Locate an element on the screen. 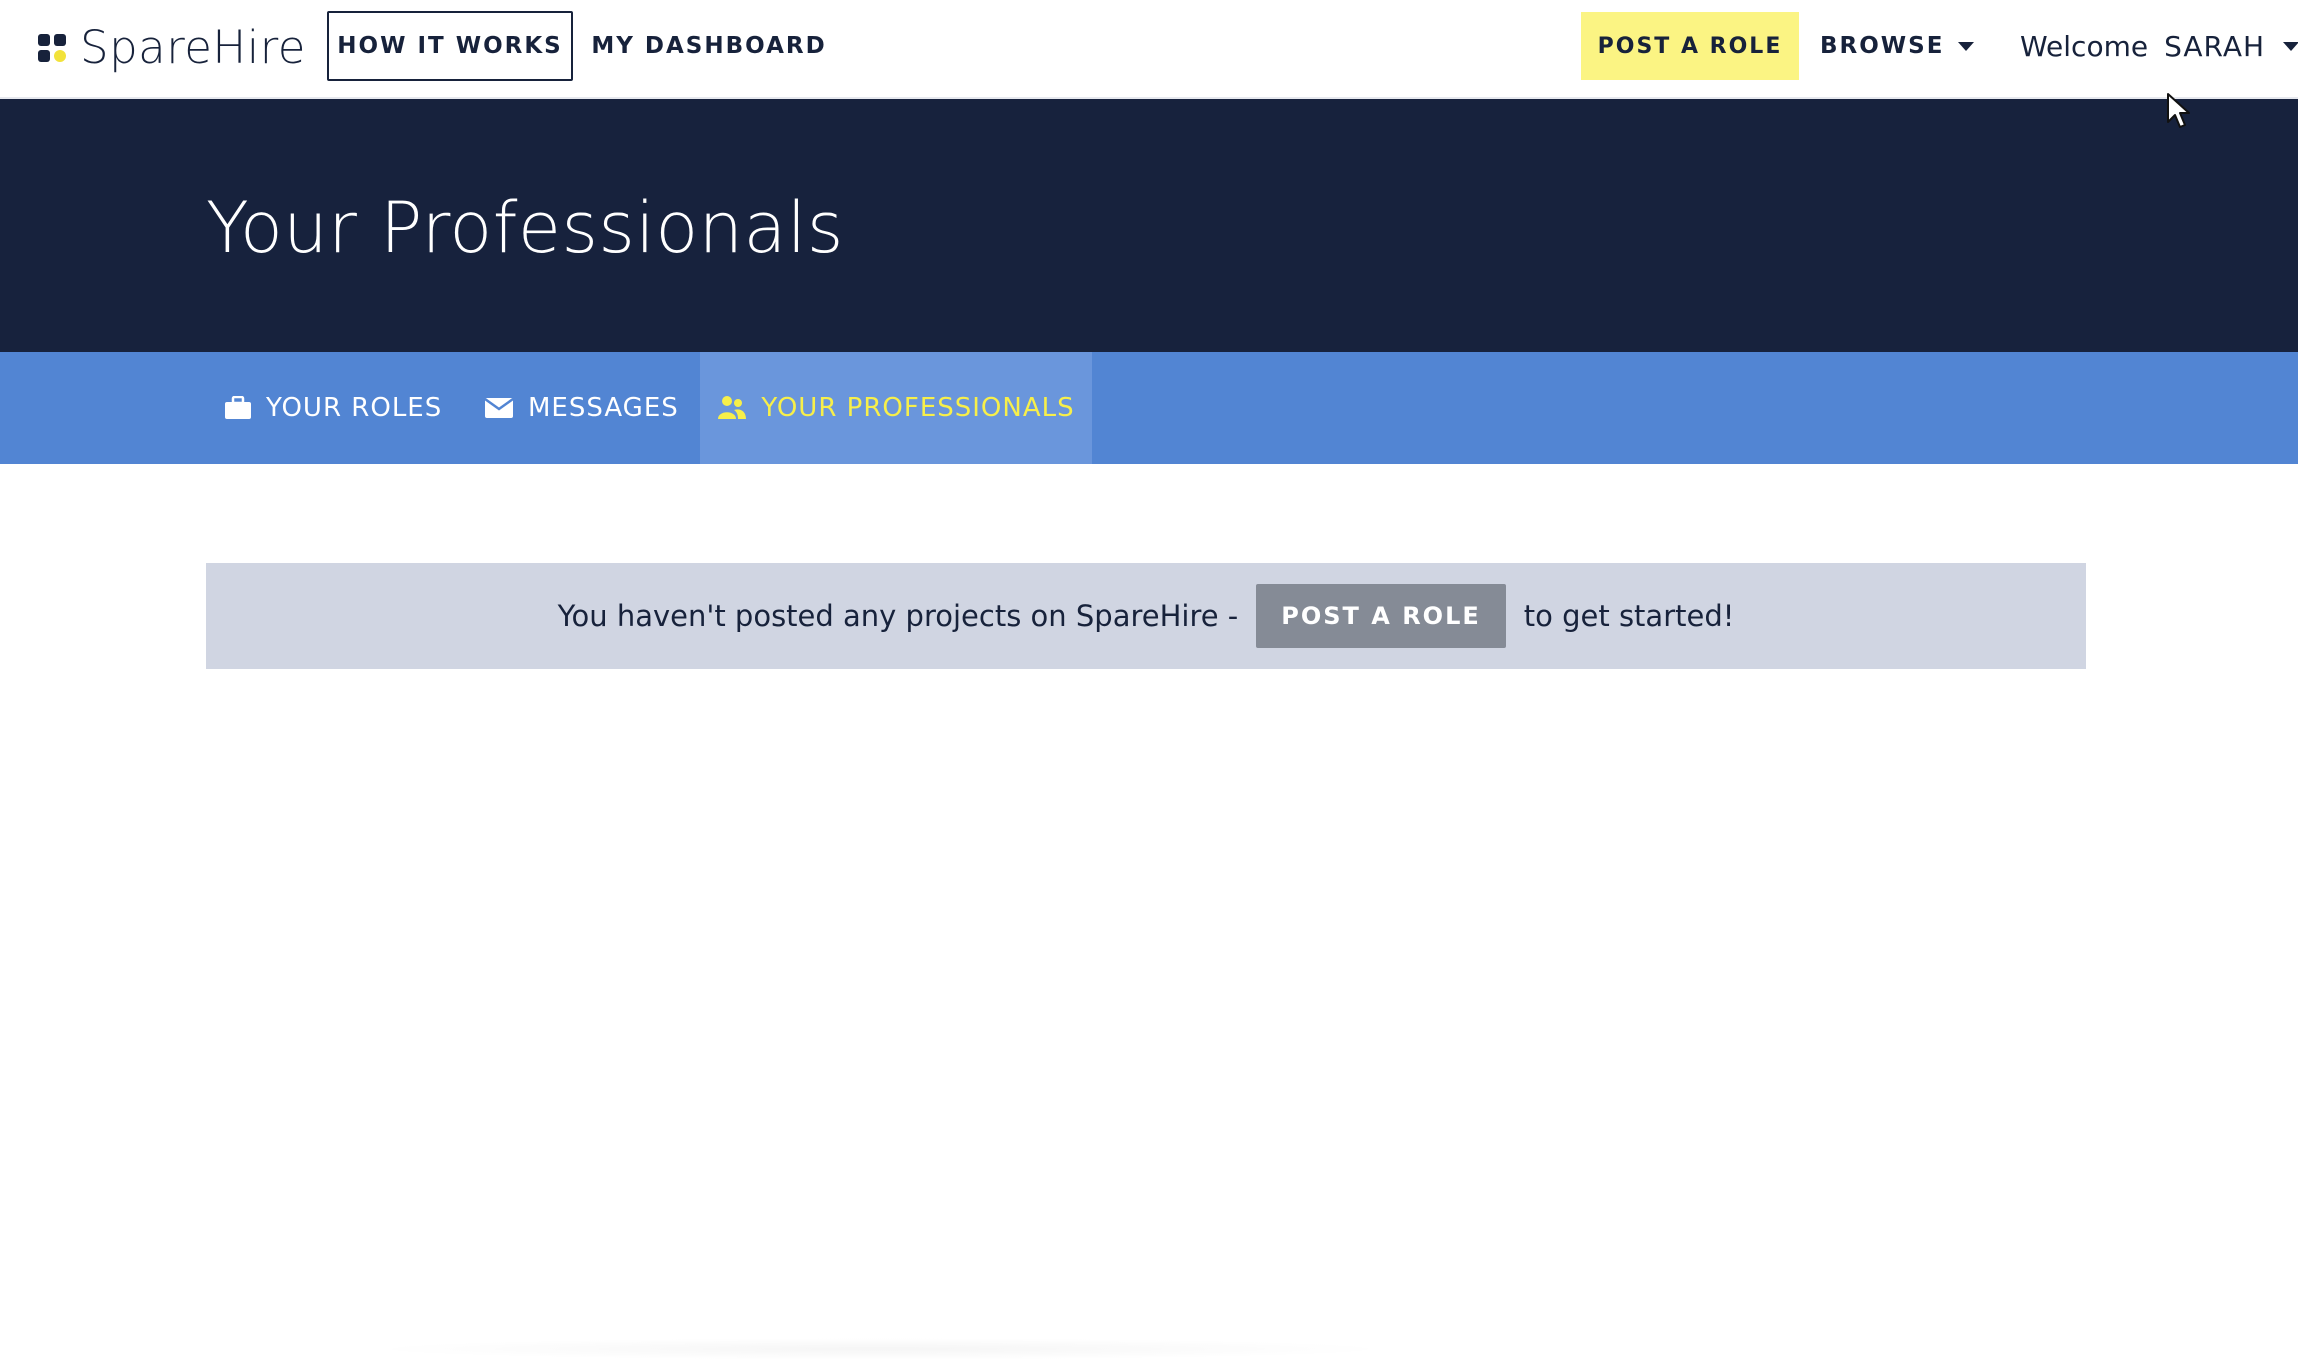  tab-your-professionals: YOUR PROFESSIONALS is located at coordinates (896, 408).